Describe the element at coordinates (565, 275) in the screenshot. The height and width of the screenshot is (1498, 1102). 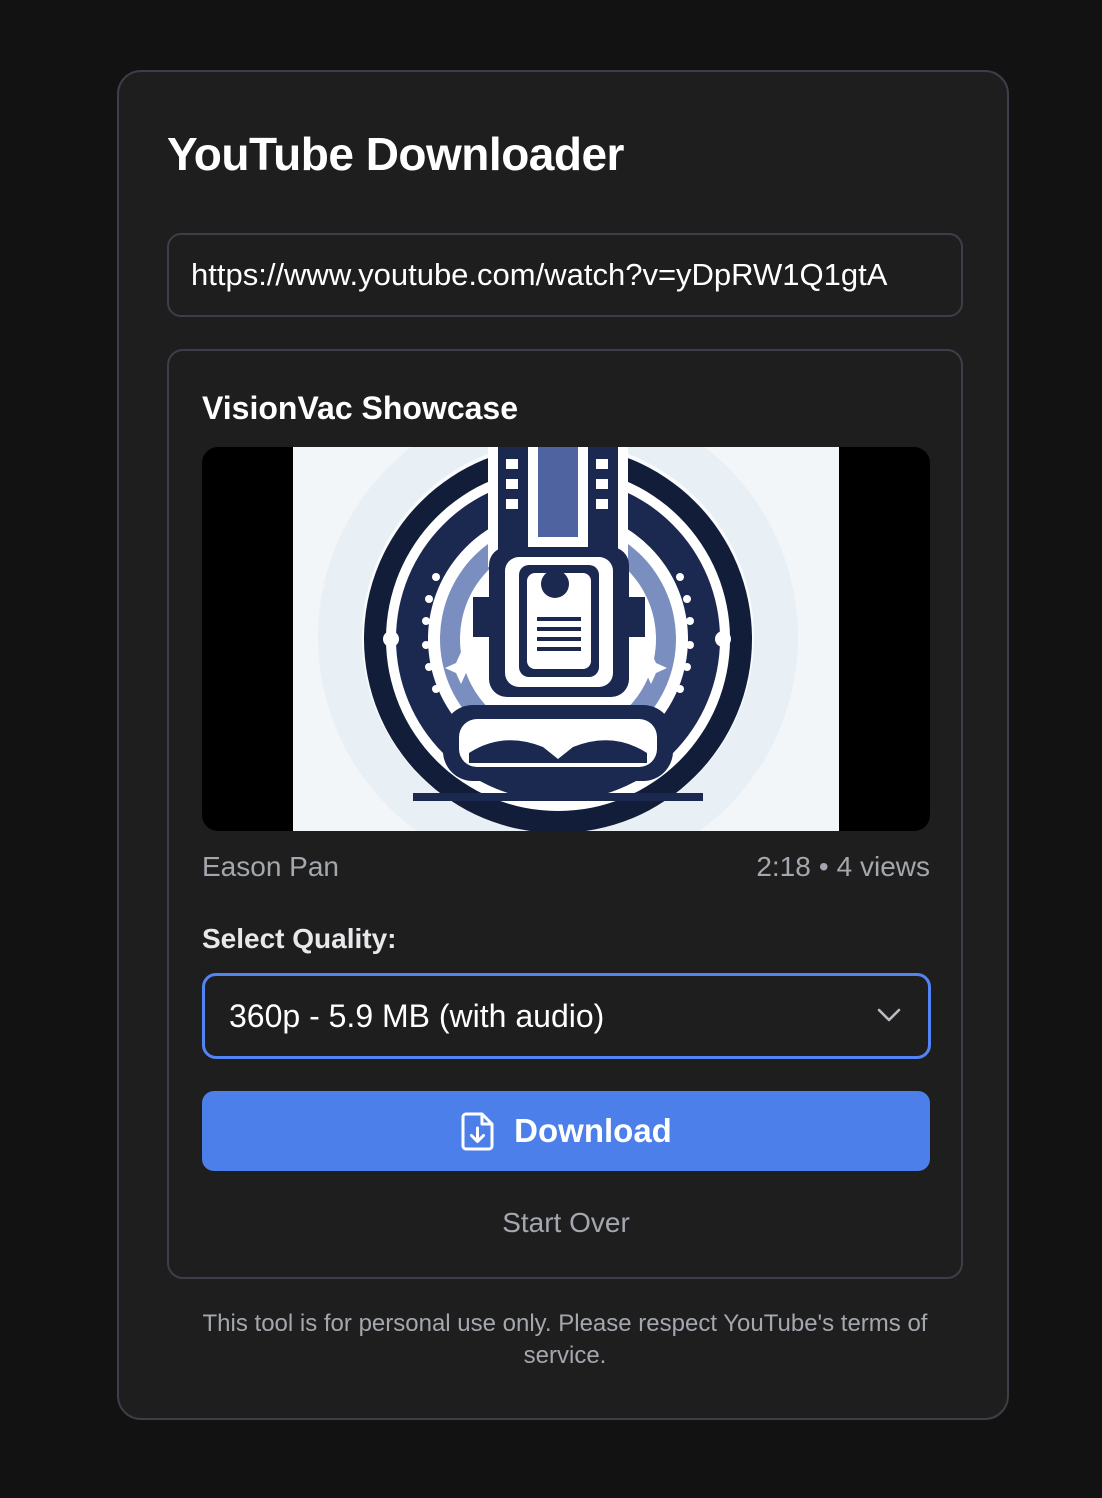
I see `url-input` at that location.